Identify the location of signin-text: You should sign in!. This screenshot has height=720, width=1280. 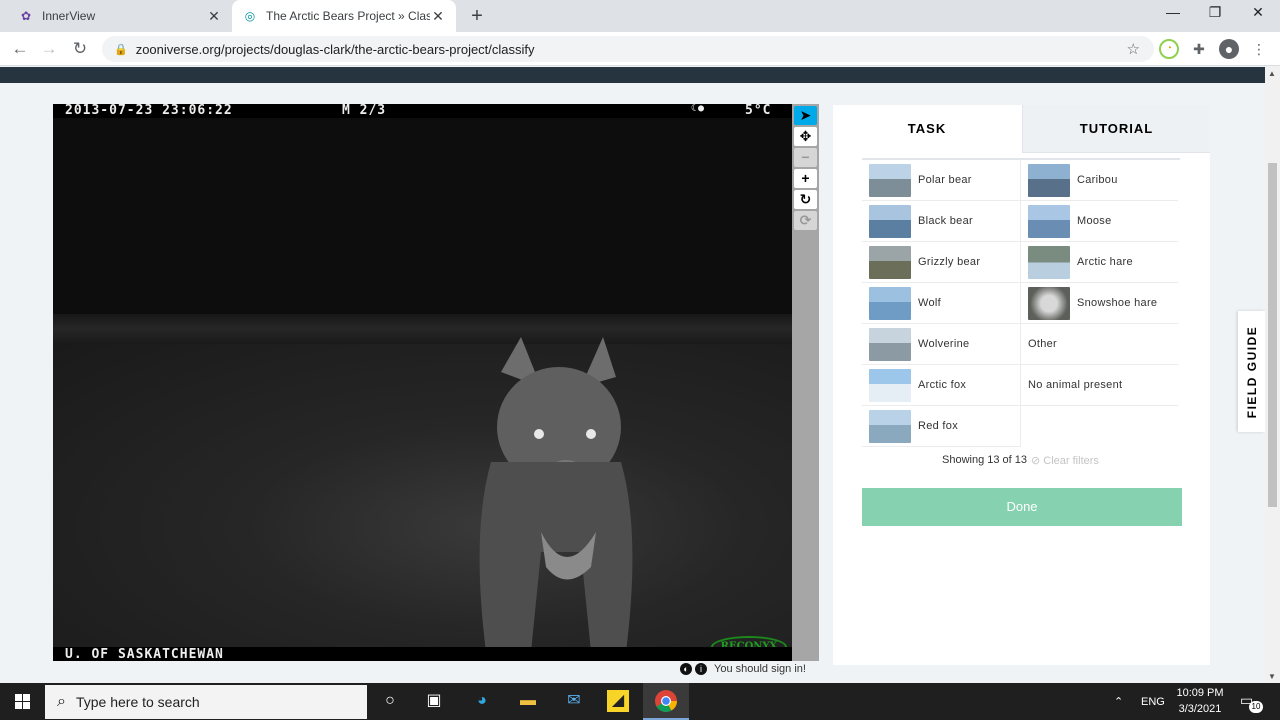
(760, 669).